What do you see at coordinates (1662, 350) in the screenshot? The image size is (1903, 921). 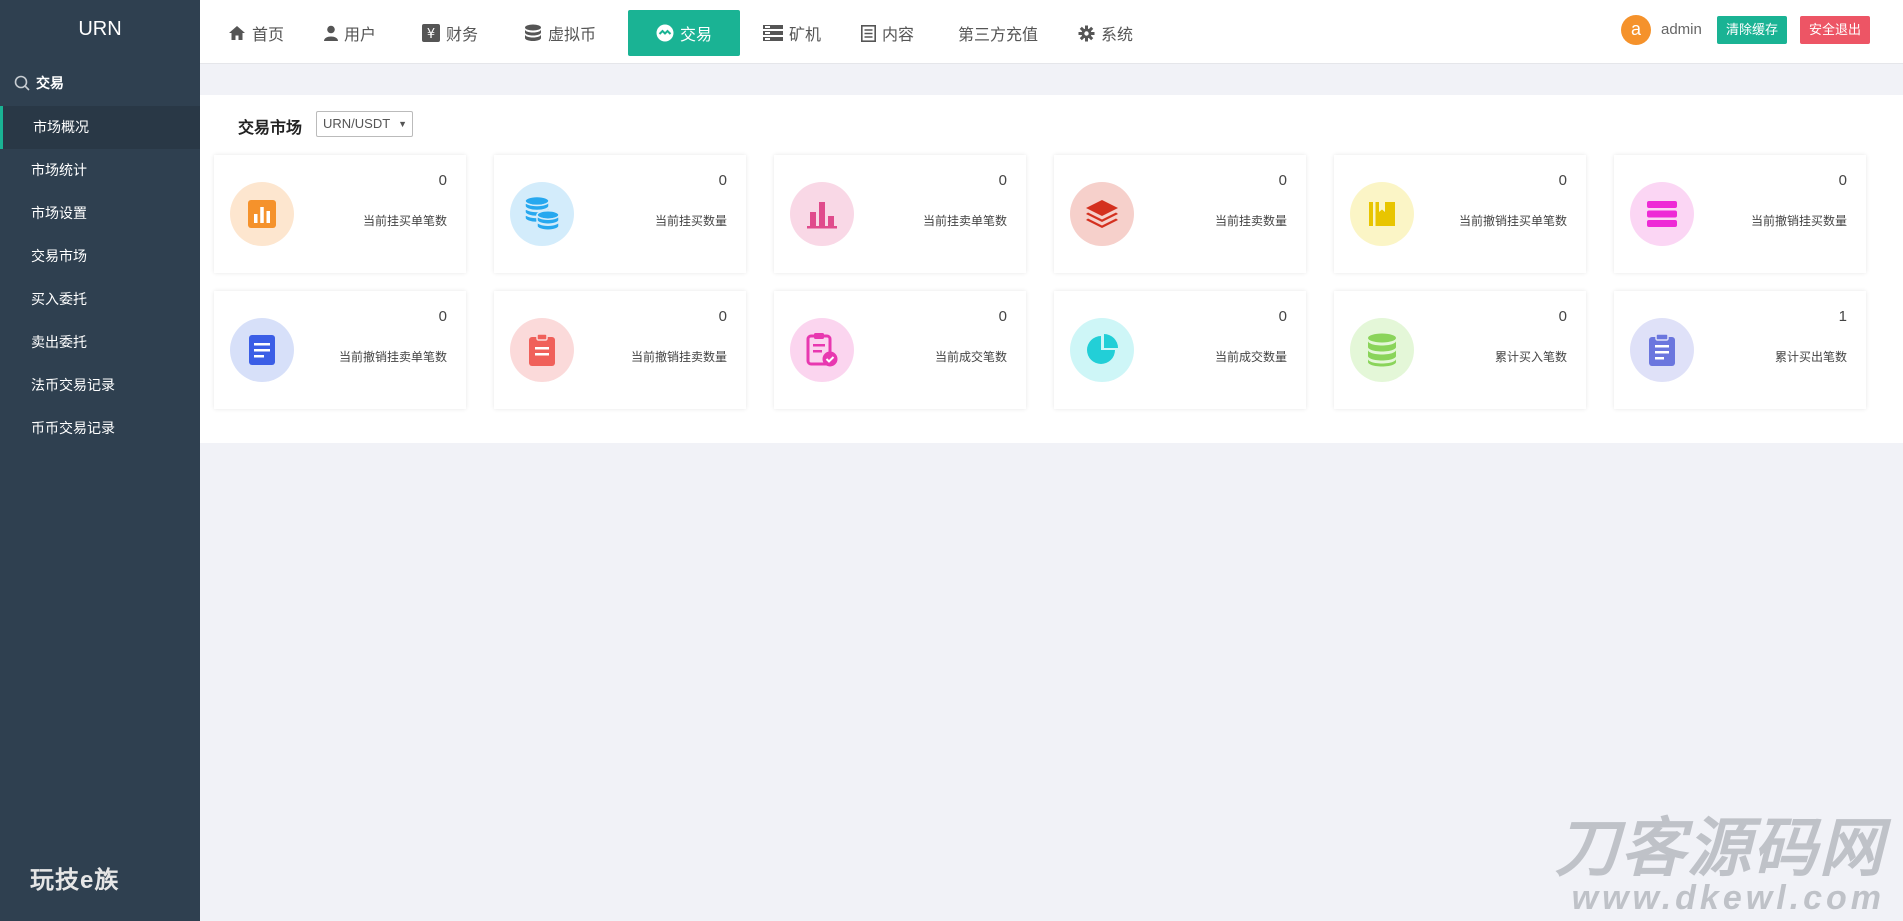 I see `clipboard-lines-icon` at bounding box center [1662, 350].